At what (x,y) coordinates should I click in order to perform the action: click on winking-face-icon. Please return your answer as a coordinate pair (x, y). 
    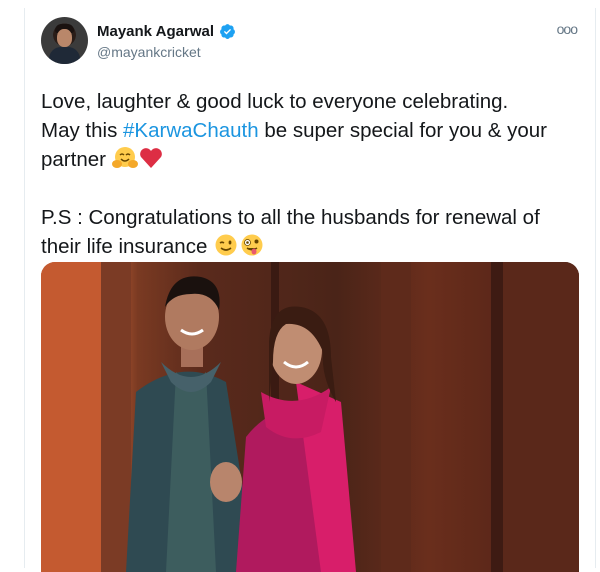
    Looking at the image, I should click on (226, 245).